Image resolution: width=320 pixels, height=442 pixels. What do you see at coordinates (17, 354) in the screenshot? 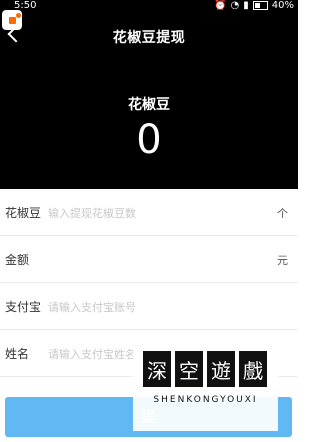
I see `name-label: 姓名` at bounding box center [17, 354].